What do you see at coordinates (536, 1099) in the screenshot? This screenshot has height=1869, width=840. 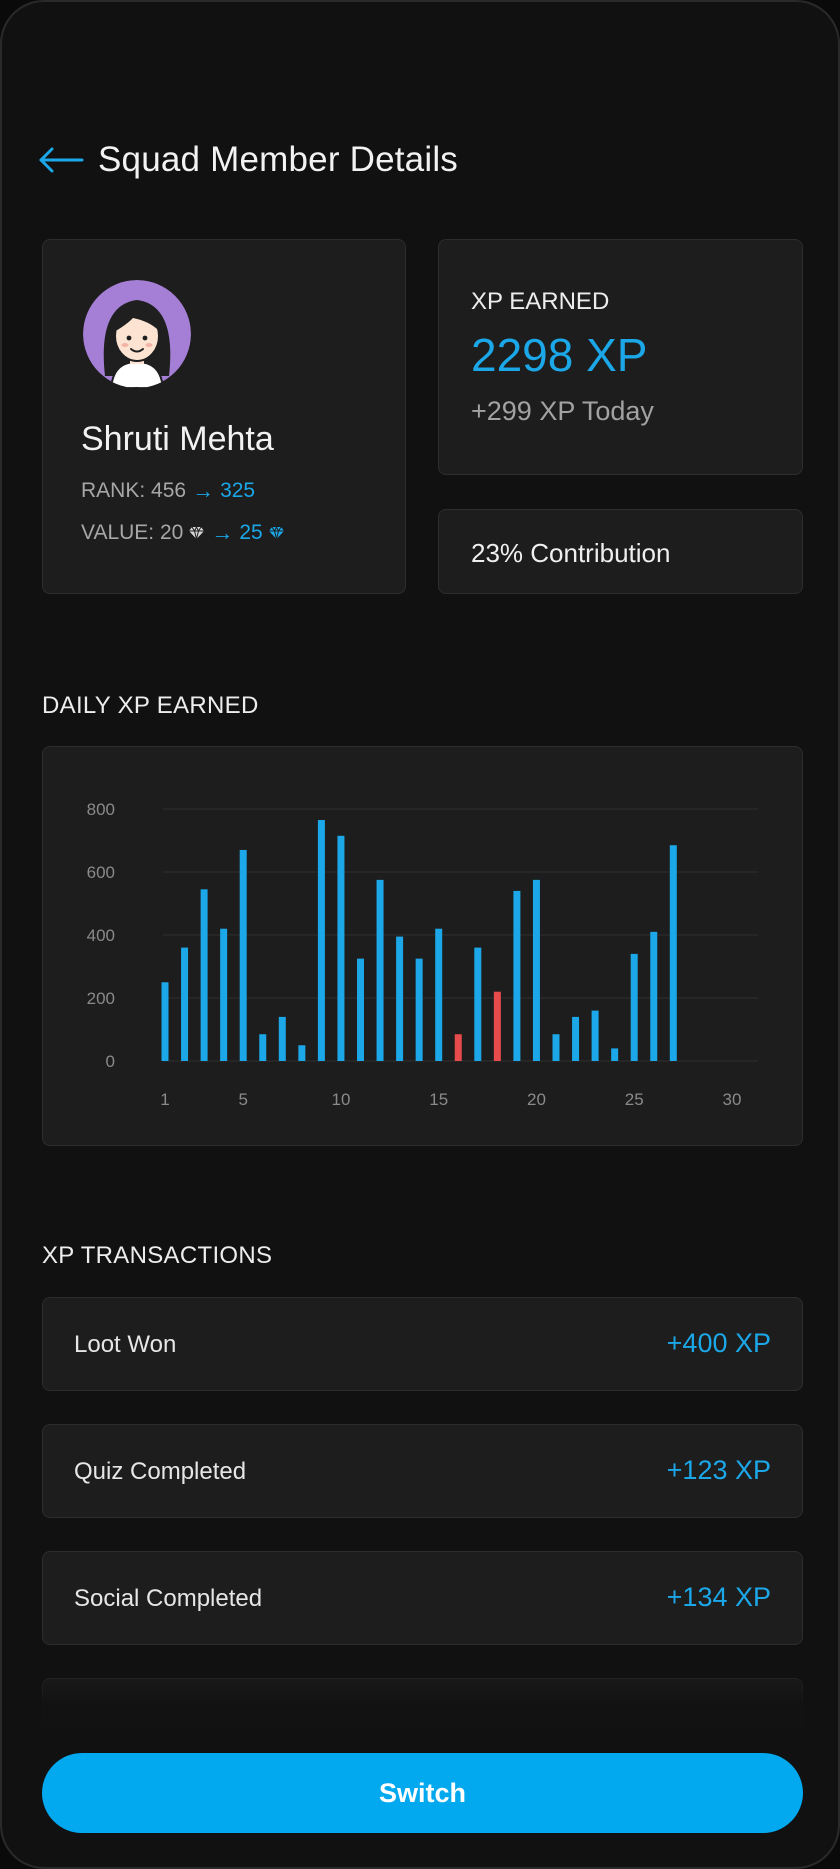 I see `chart-x-tick-label: 20` at bounding box center [536, 1099].